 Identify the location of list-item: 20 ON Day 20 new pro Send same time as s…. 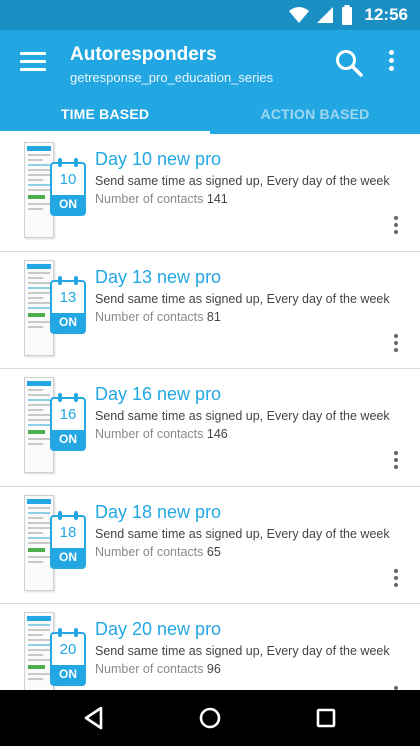
(210, 647).